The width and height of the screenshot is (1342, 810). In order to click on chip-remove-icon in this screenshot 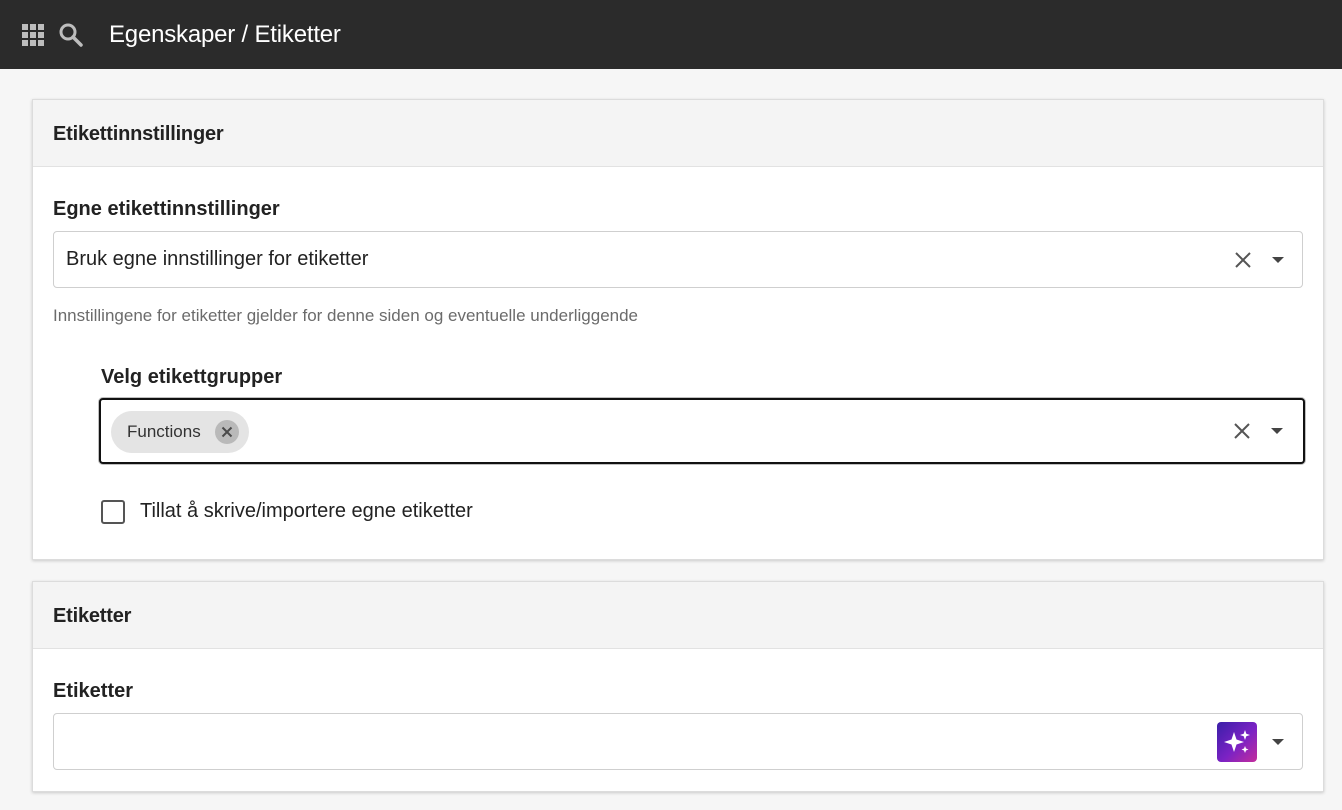, I will do `click(227, 432)`.